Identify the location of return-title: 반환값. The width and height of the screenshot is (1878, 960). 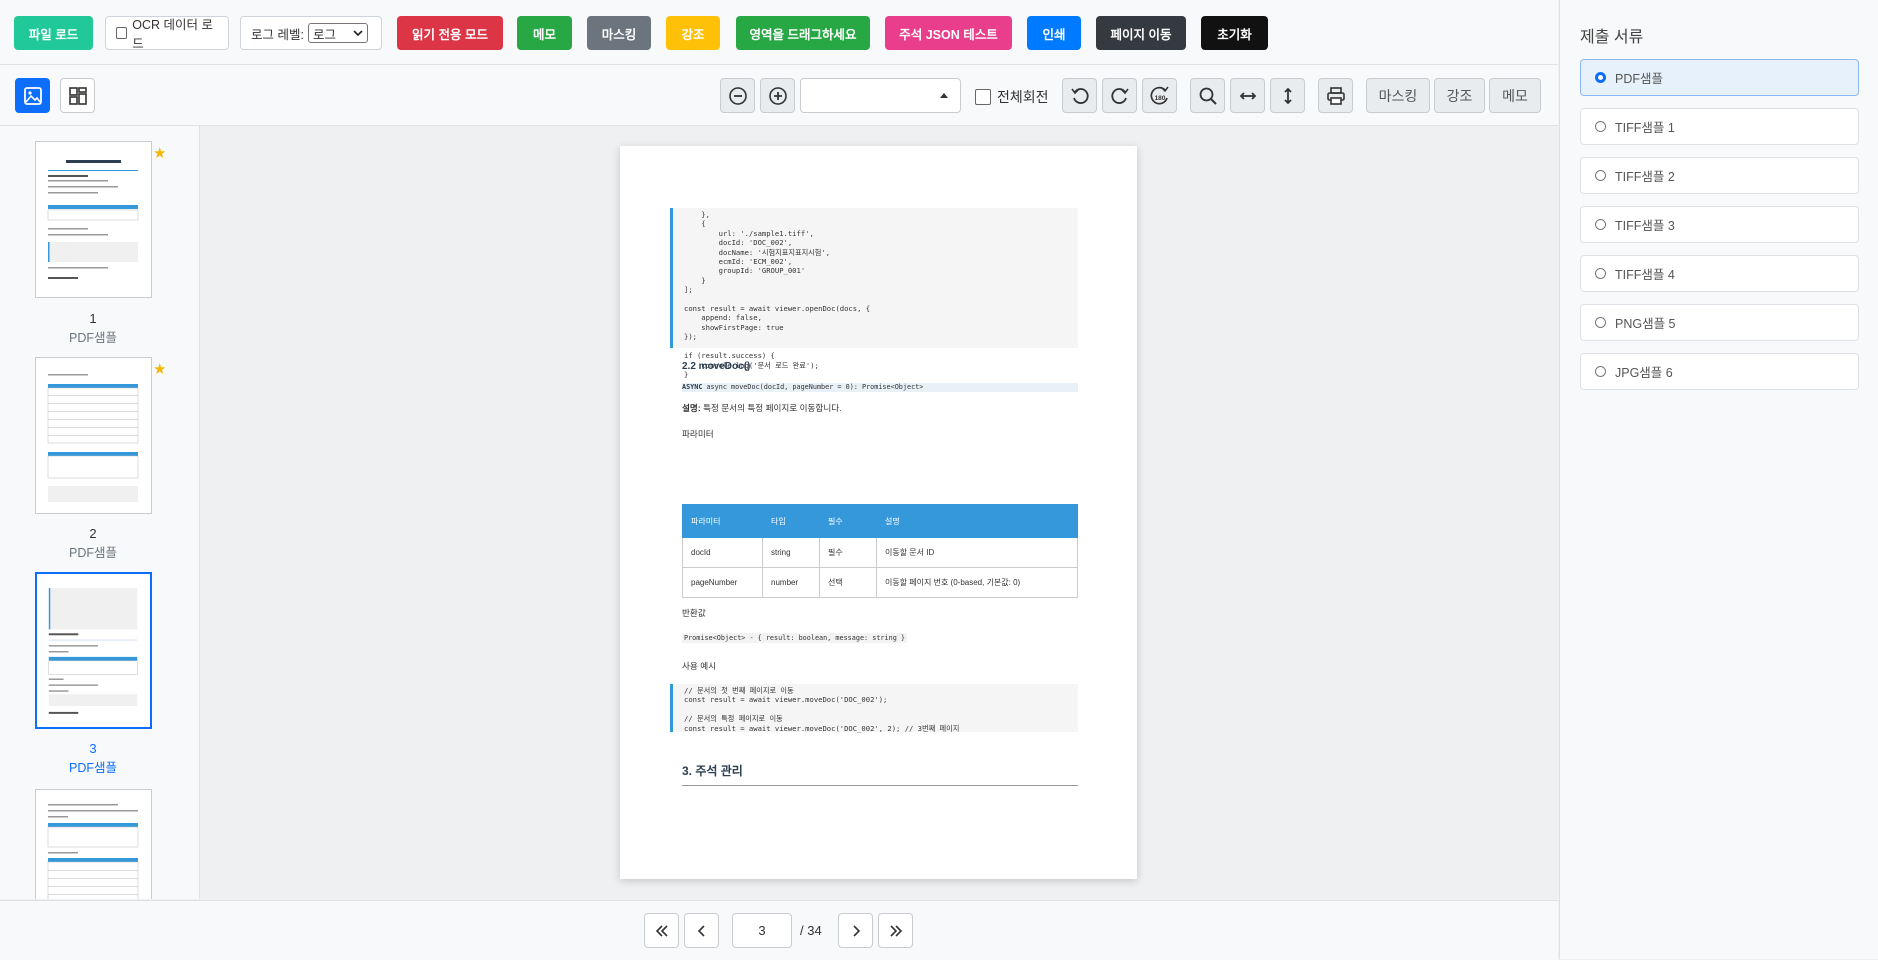
(694, 613).